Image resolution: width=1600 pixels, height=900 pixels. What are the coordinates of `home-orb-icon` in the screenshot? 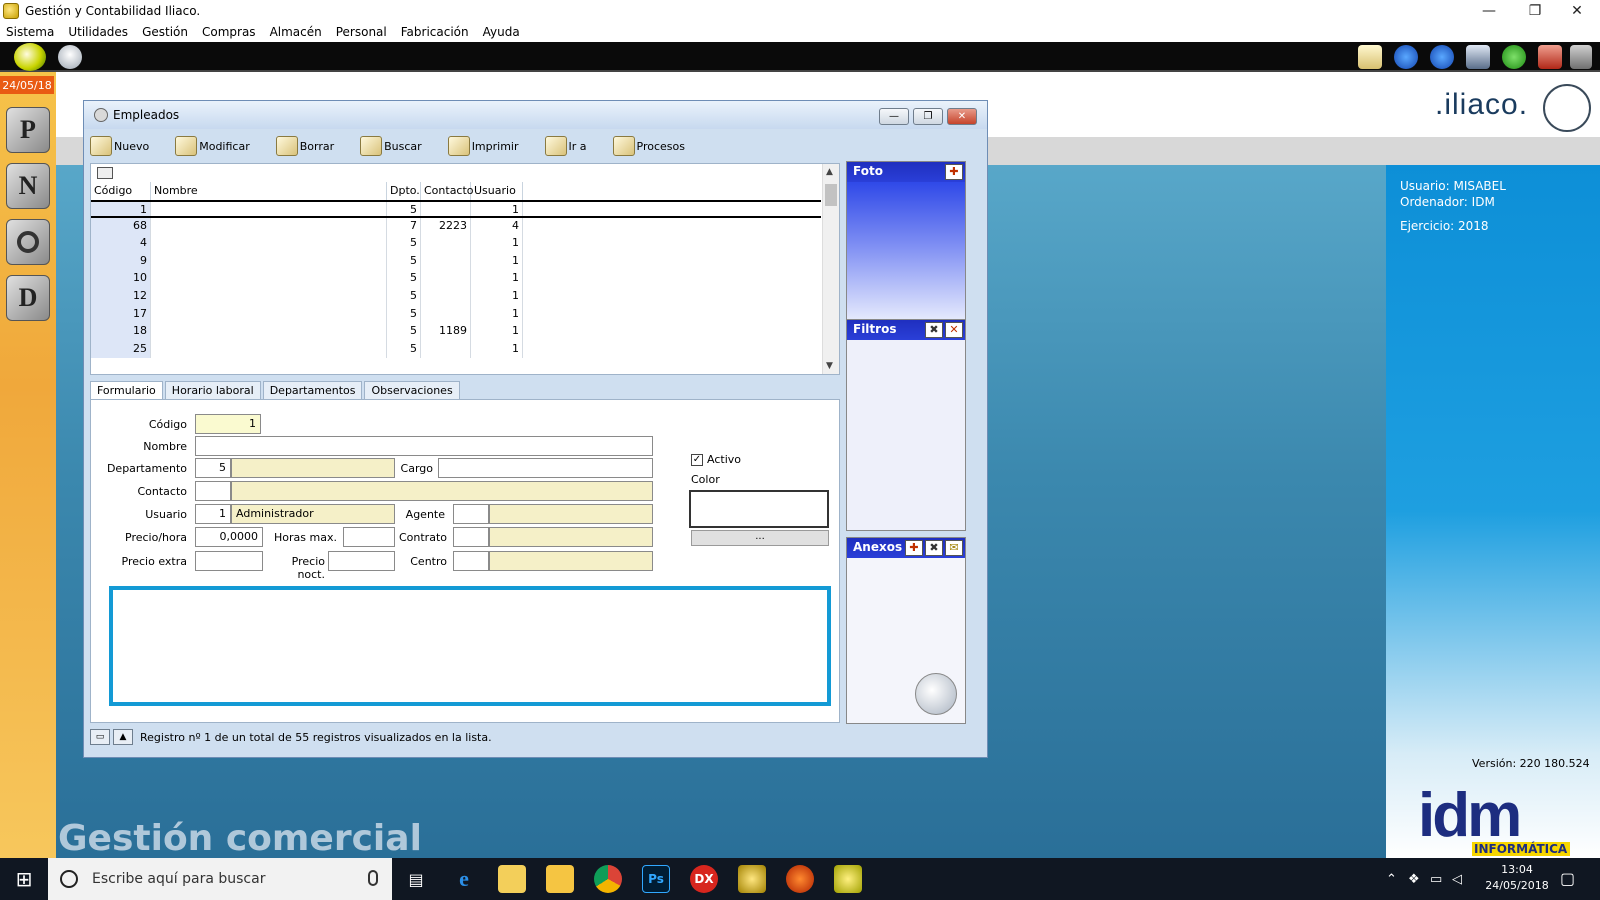 It's located at (30, 57).